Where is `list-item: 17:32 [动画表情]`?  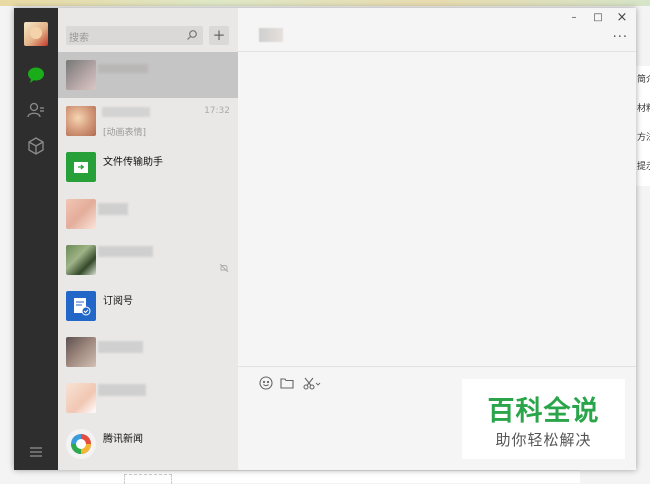
list-item: 17:32 [动画表情] is located at coordinates (148, 121).